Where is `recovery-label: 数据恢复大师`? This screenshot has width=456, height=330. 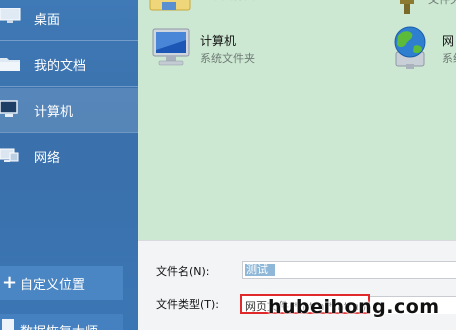
recovery-label: 数据恢复大师 is located at coordinates (59, 325).